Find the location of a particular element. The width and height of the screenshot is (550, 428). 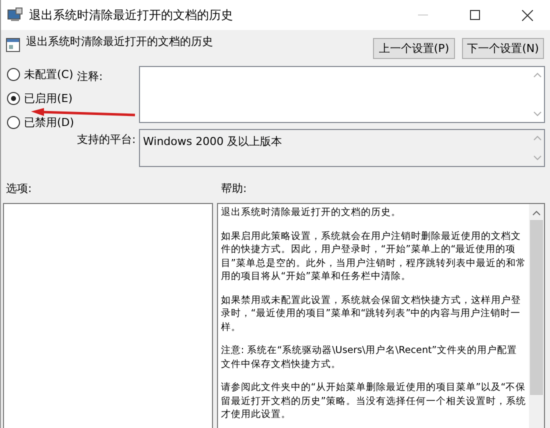

app-icon is located at coordinates (15, 15).